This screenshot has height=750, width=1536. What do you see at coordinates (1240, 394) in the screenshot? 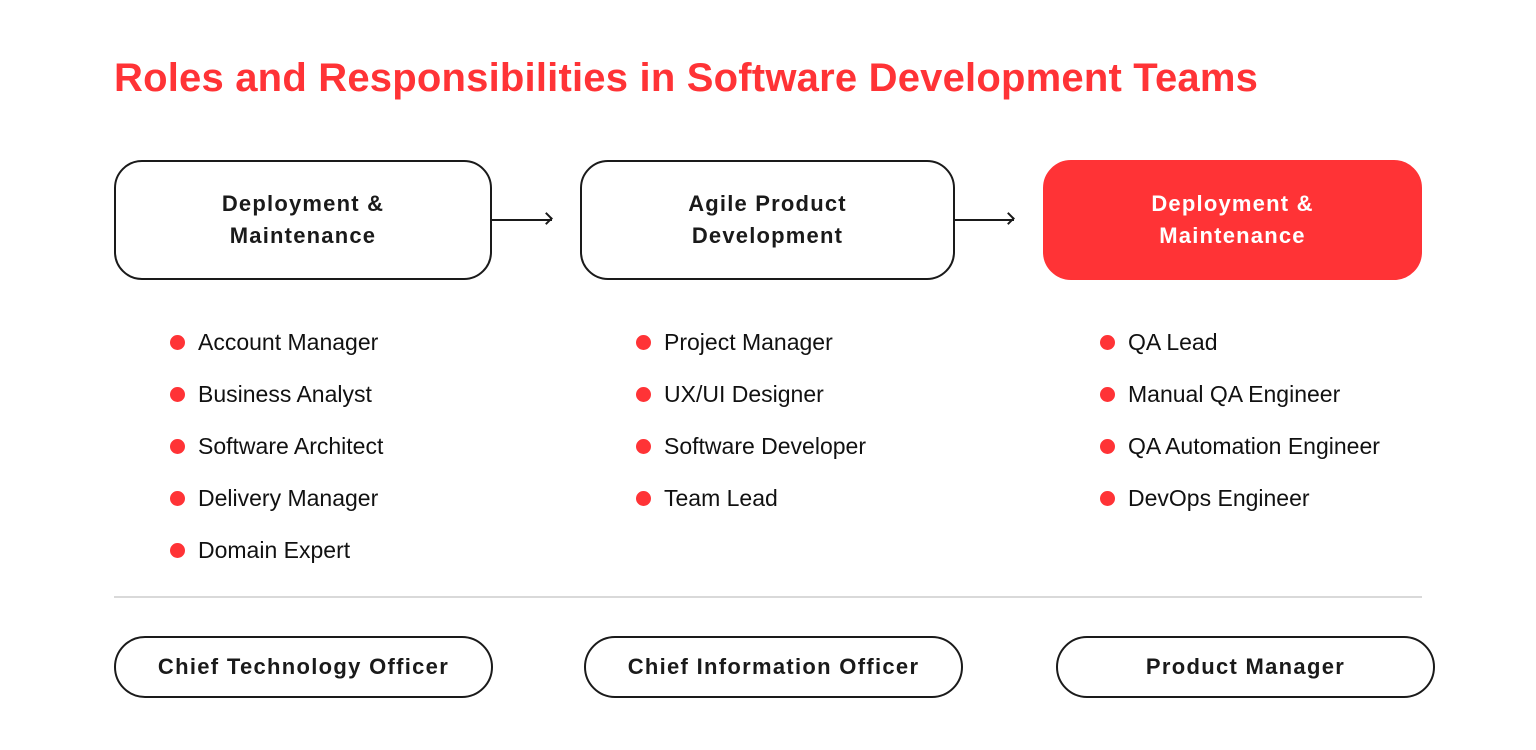
I see `list-item: Manual QA Engineer` at bounding box center [1240, 394].